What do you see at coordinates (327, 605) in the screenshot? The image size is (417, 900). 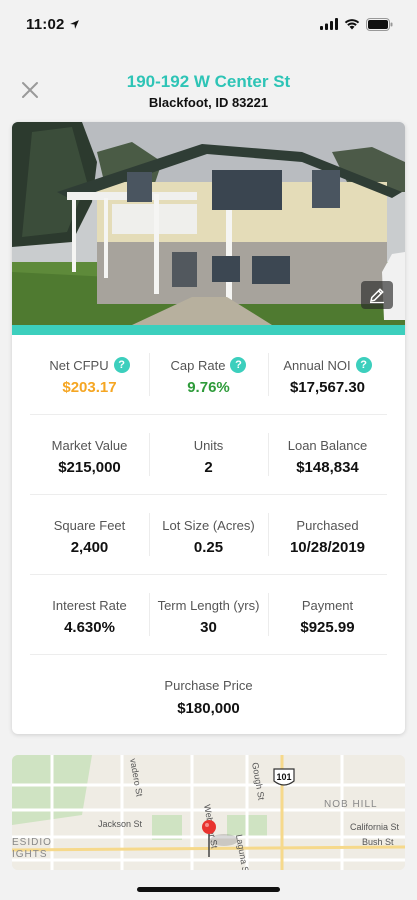 I see `metric-label: Payment` at bounding box center [327, 605].